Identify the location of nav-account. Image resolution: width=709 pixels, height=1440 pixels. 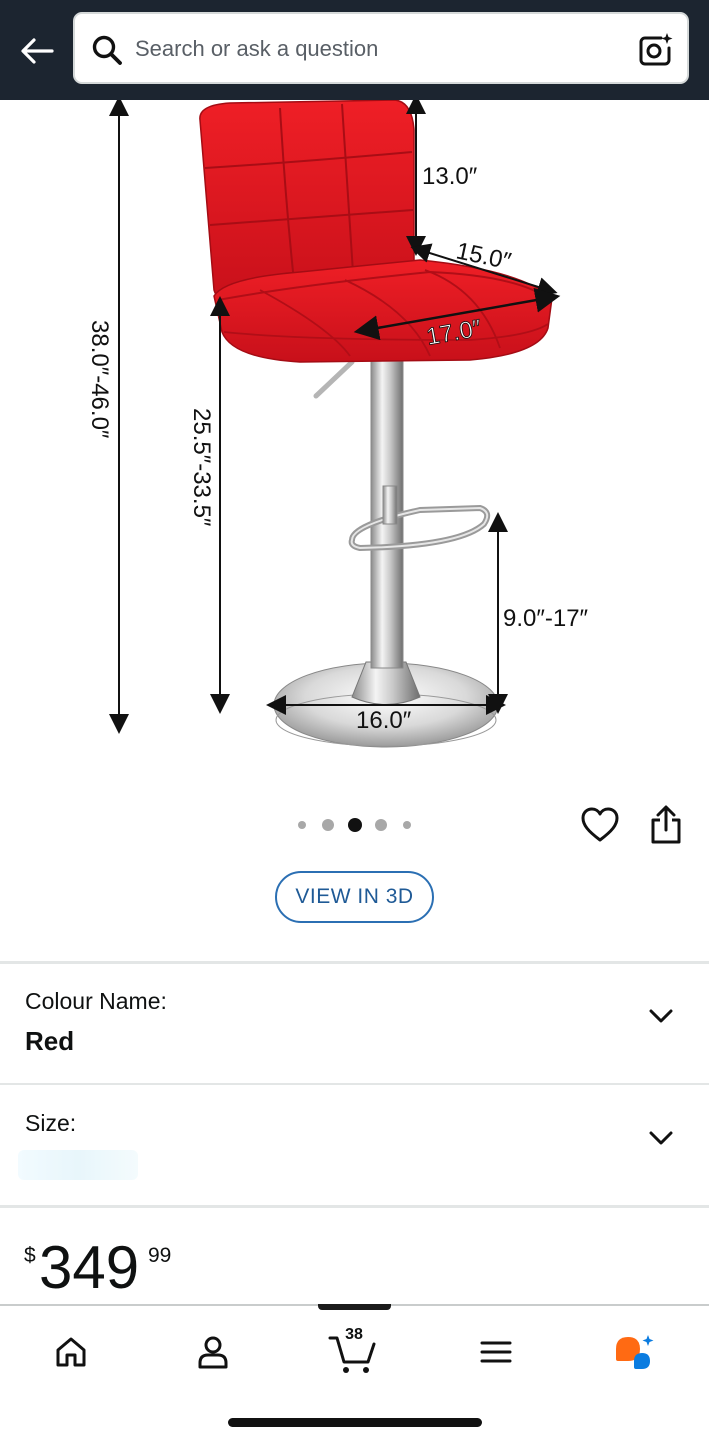
(213, 1352).